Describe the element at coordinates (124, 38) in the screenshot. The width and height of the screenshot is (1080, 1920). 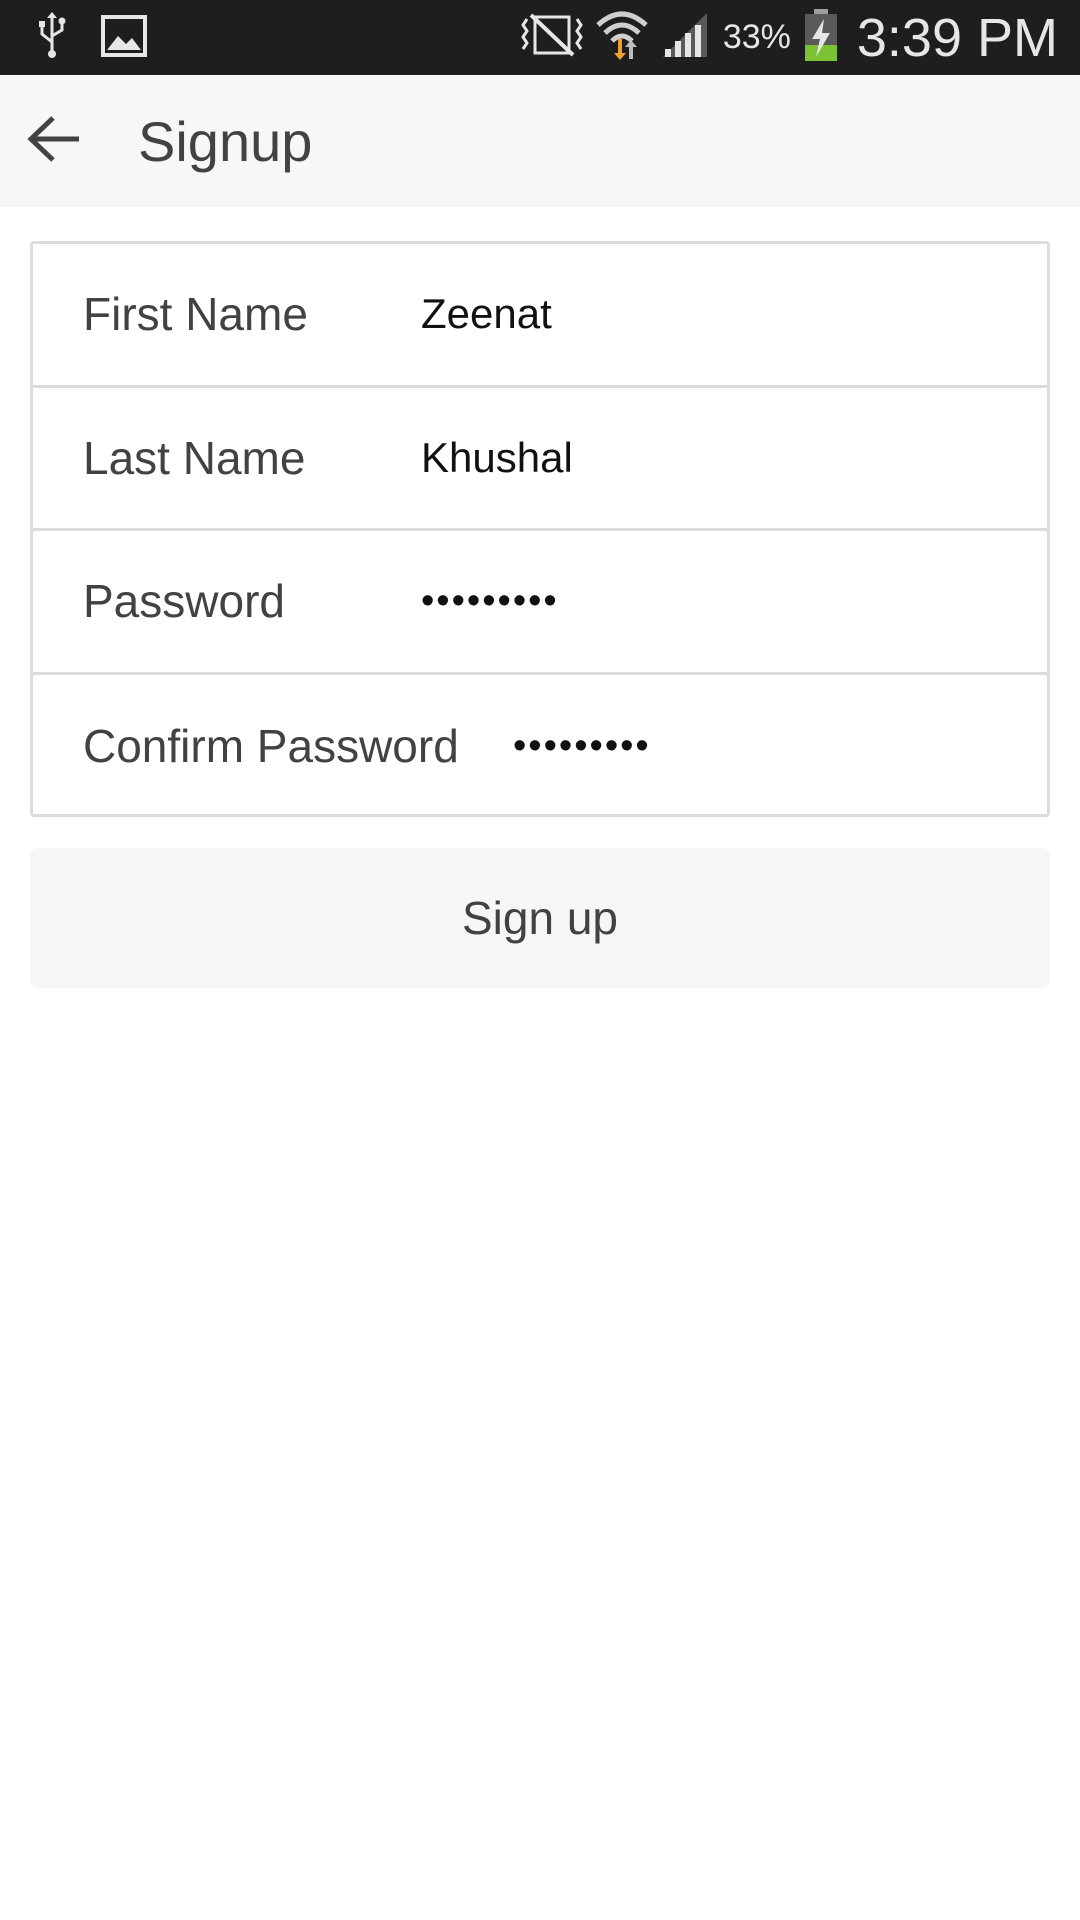
I see `image-icon` at that location.